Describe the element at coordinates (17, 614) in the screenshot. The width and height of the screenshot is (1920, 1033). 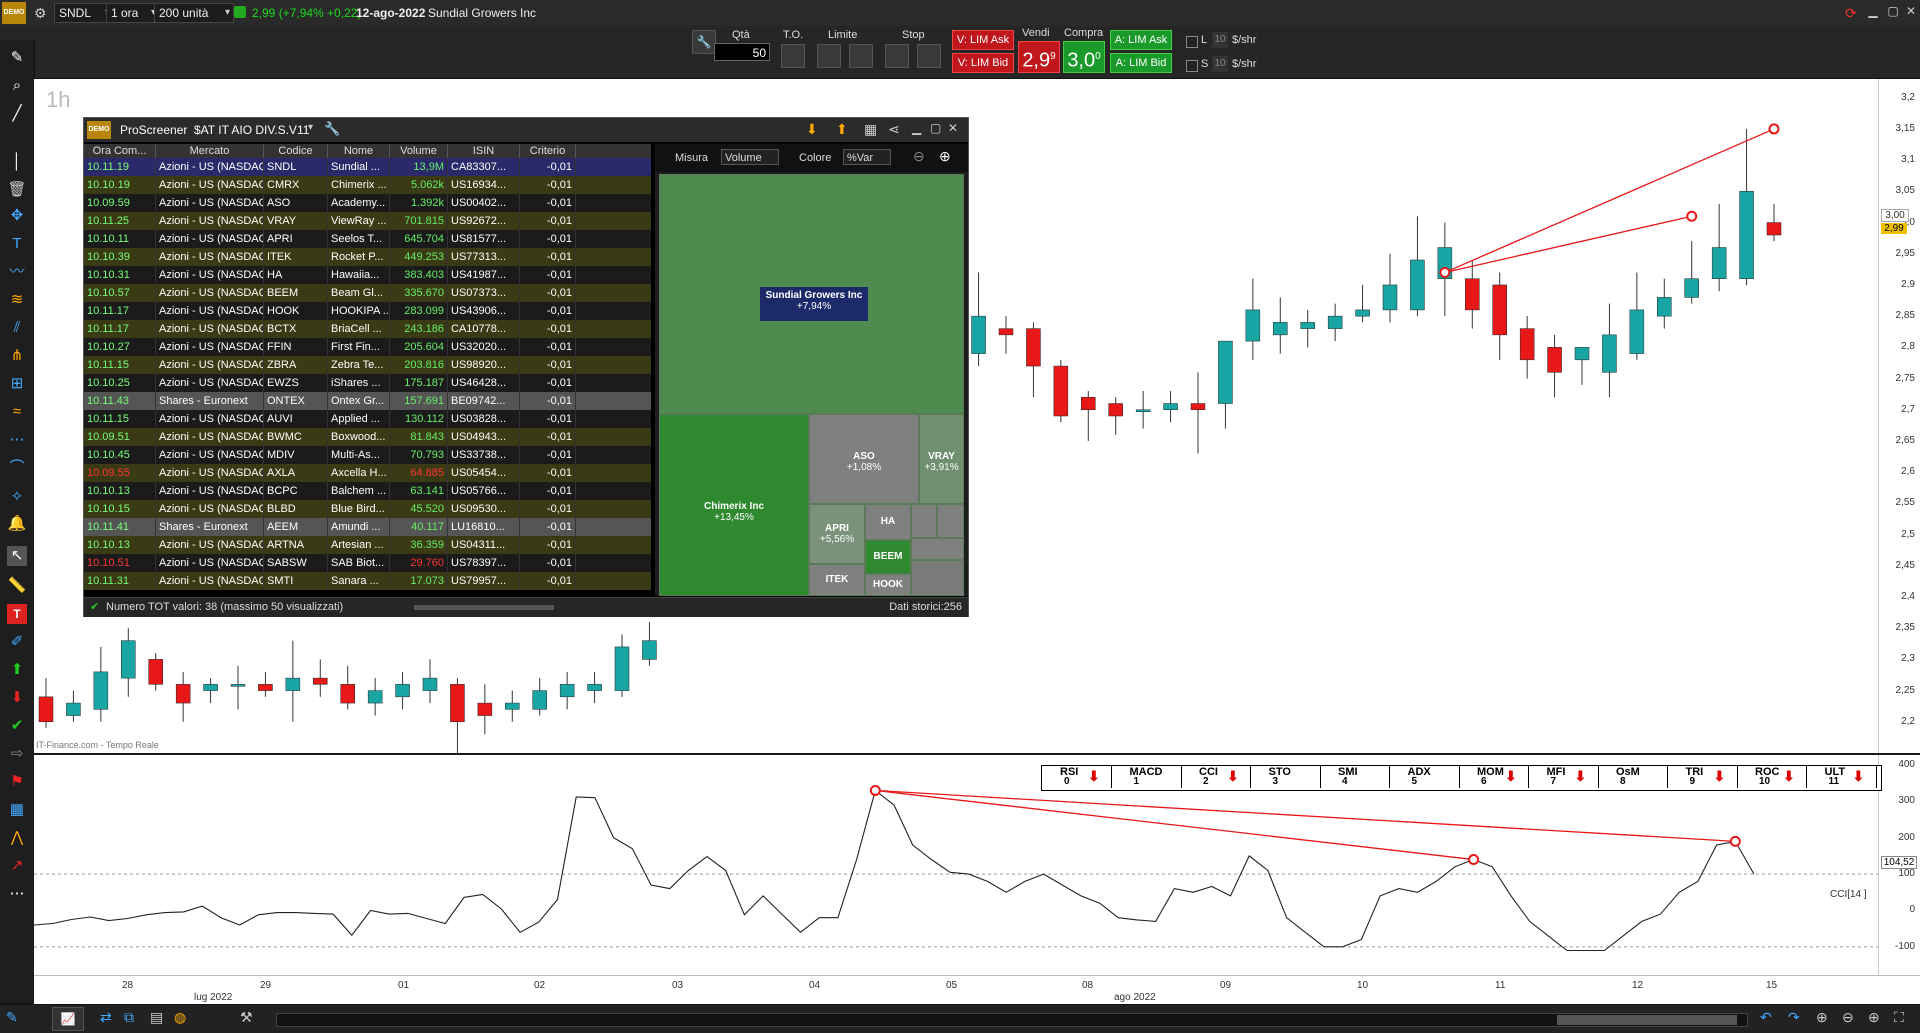
I see `t-red-icon: T` at that location.